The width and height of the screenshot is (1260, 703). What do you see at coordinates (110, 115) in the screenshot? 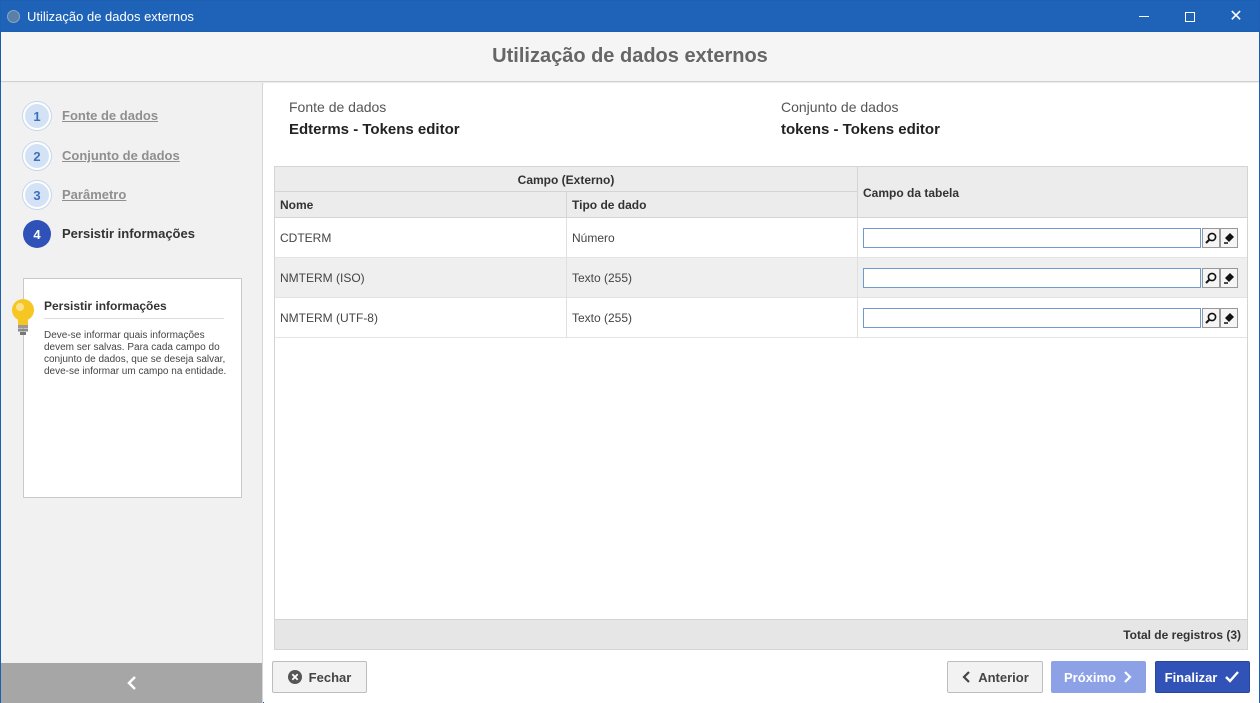
I see `step-label: Fonte de dados` at bounding box center [110, 115].